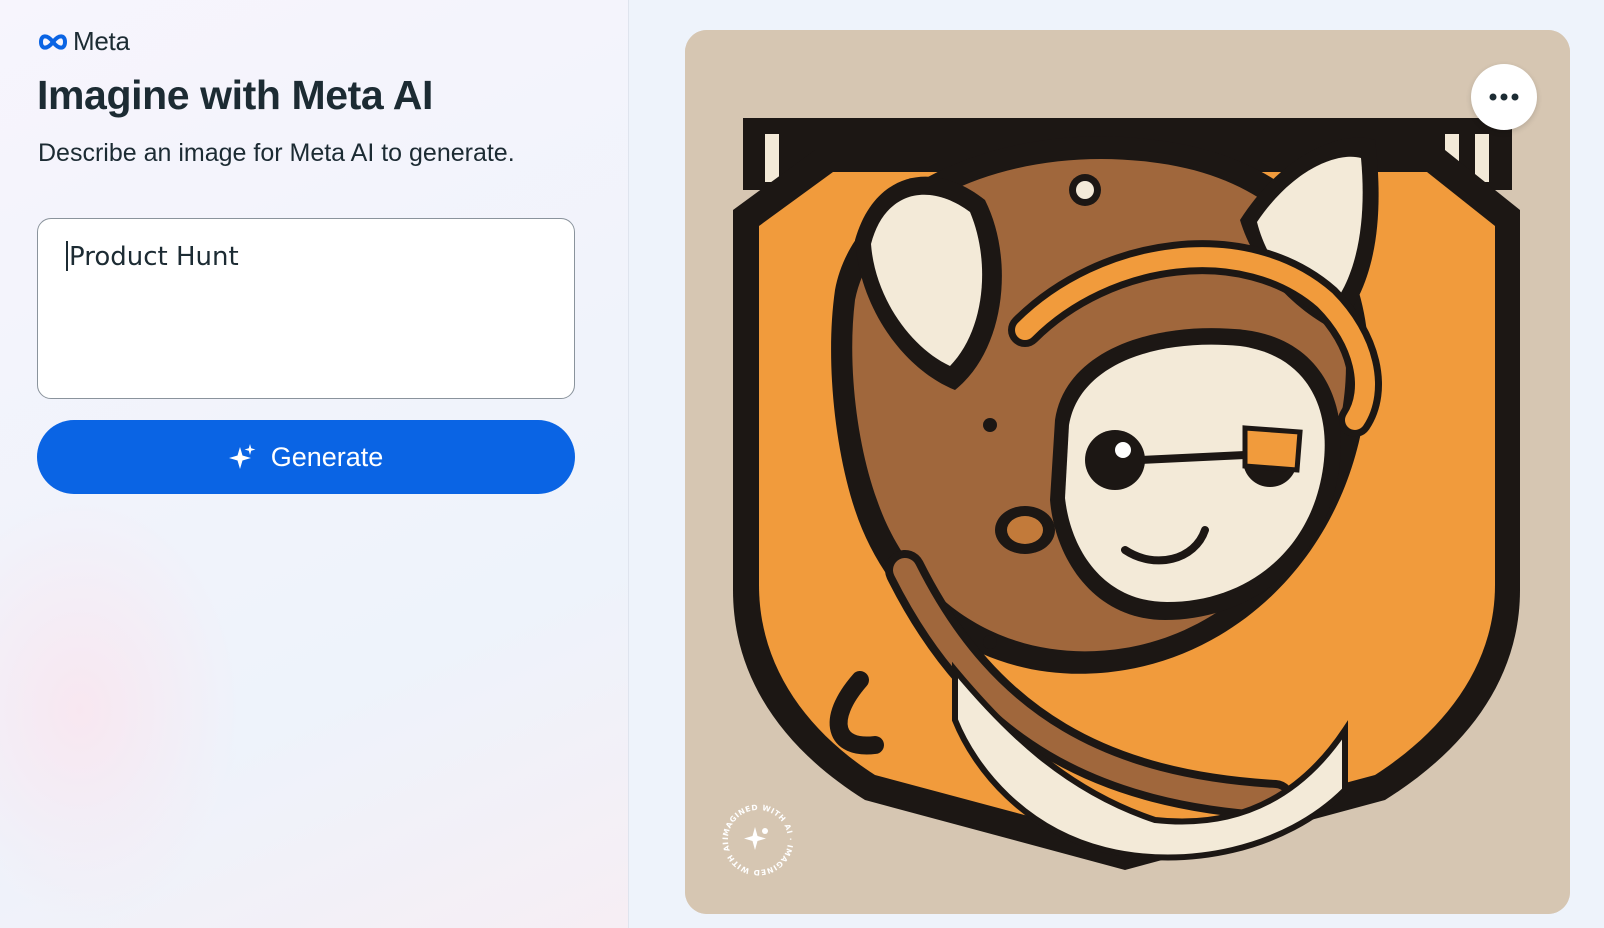 The height and width of the screenshot is (928, 1604). Describe the element at coordinates (154, 257) in the screenshot. I see `prompt-value: Product Hunt` at that location.